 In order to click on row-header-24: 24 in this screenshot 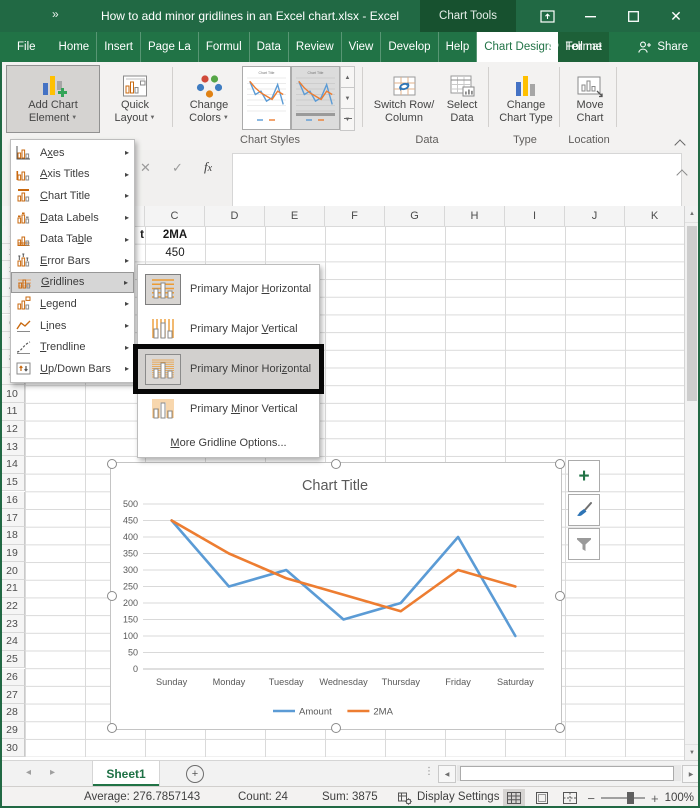, I will do `click(12, 642)`.